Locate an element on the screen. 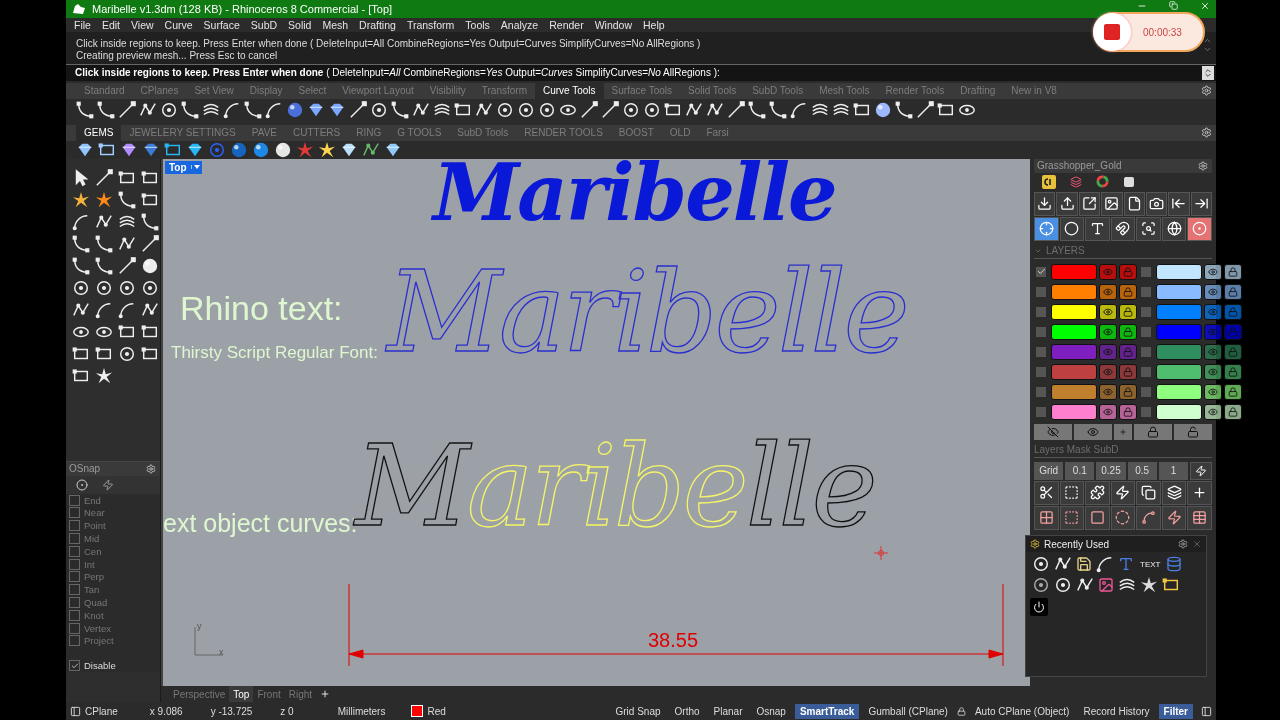 This screenshot has height=720, width=1280. checkbox-label: Project is located at coordinates (99, 641).